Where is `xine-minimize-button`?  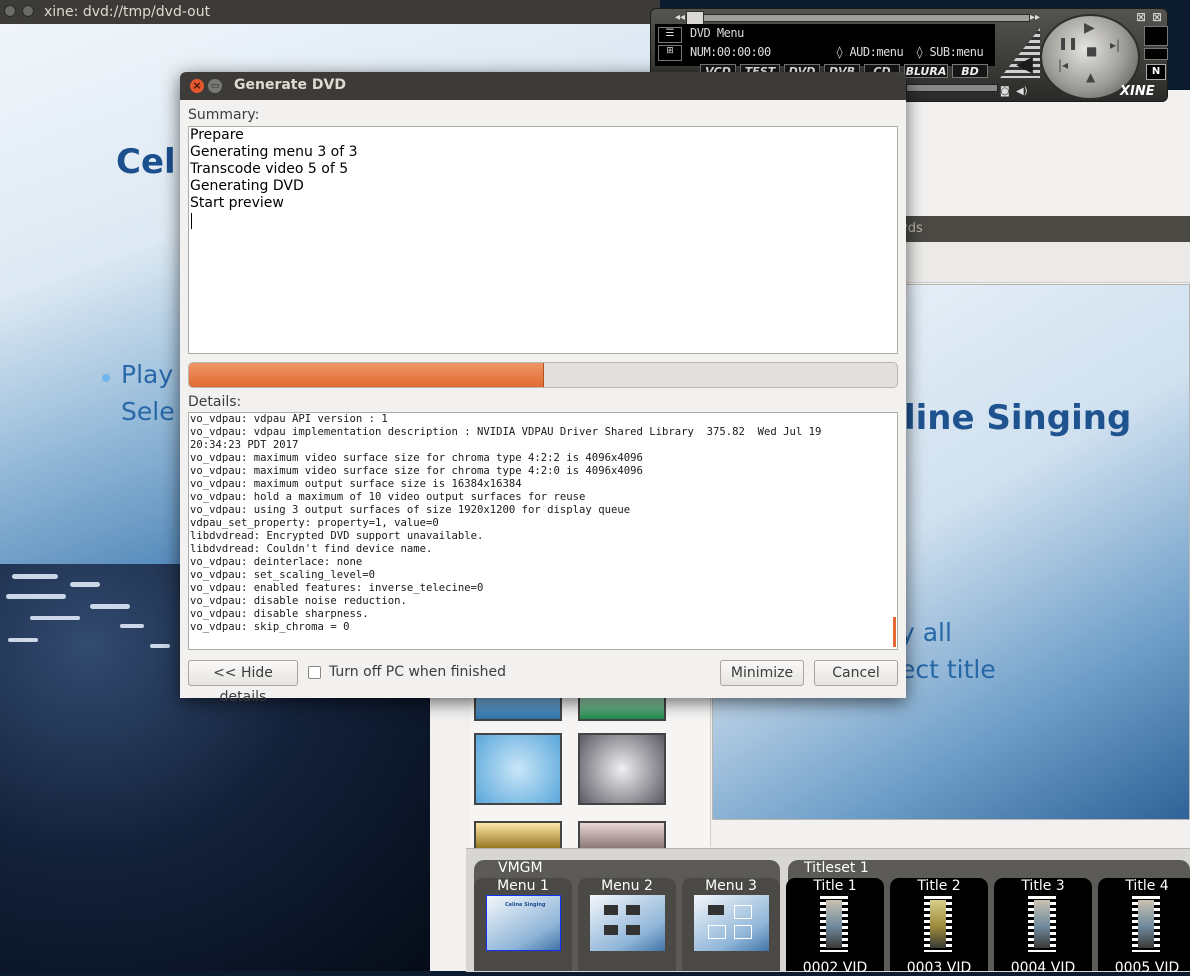 xine-minimize-button is located at coordinates (28, 11).